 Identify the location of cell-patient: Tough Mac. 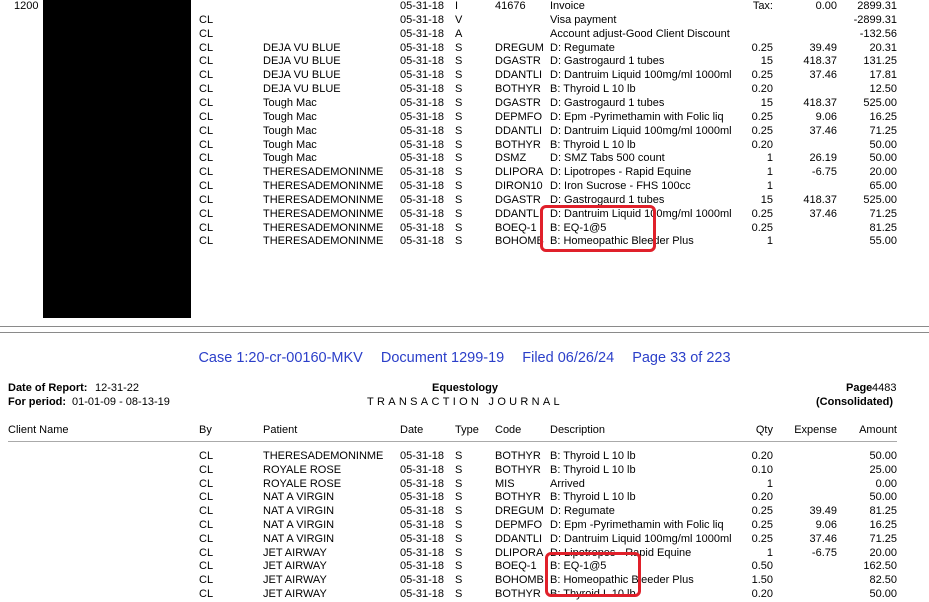
(290, 144).